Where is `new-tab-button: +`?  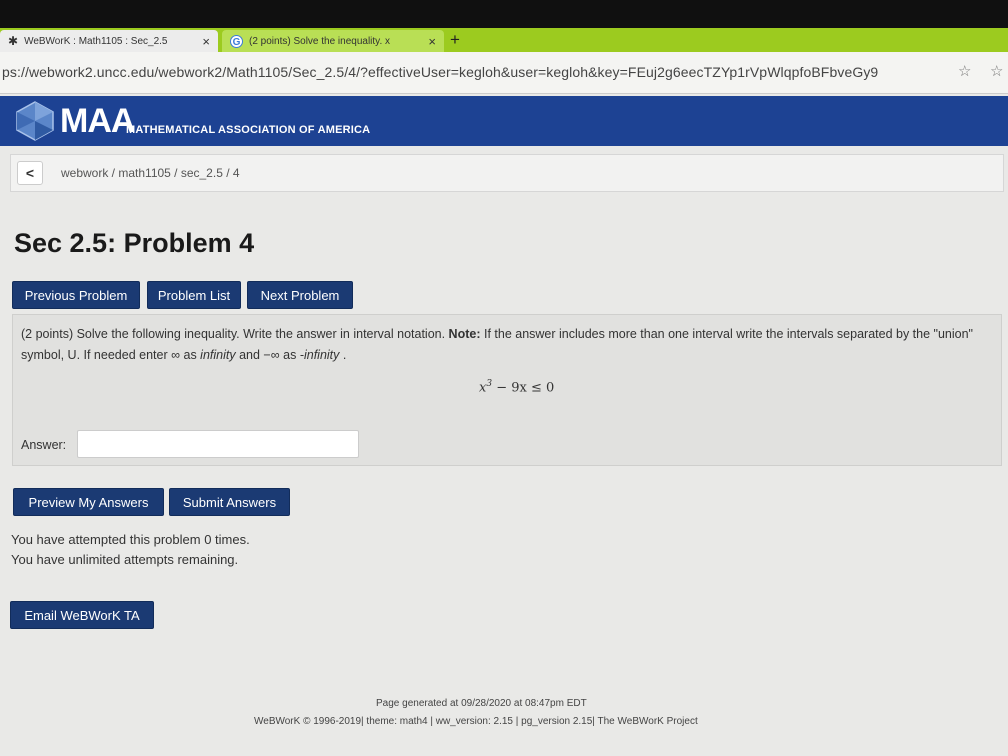
new-tab-button: + is located at coordinates (455, 40).